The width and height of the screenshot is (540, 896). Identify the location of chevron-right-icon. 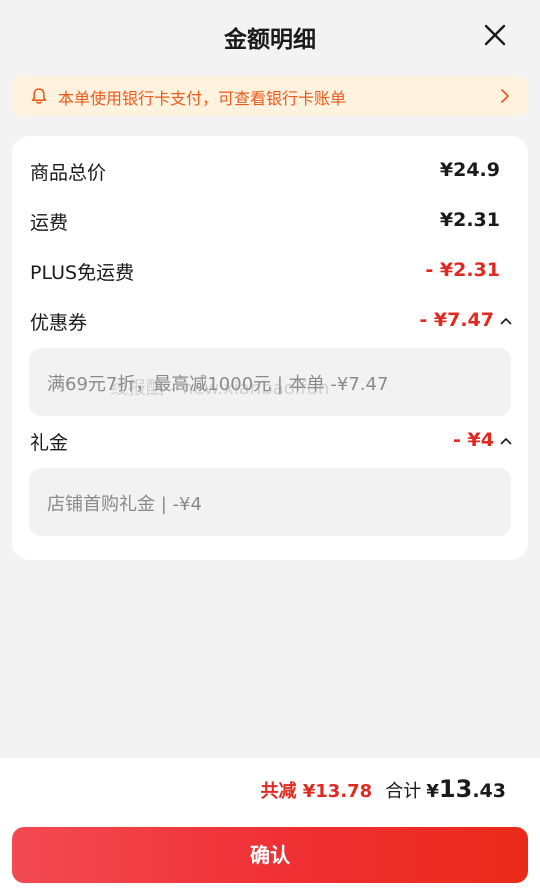
(505, 96).